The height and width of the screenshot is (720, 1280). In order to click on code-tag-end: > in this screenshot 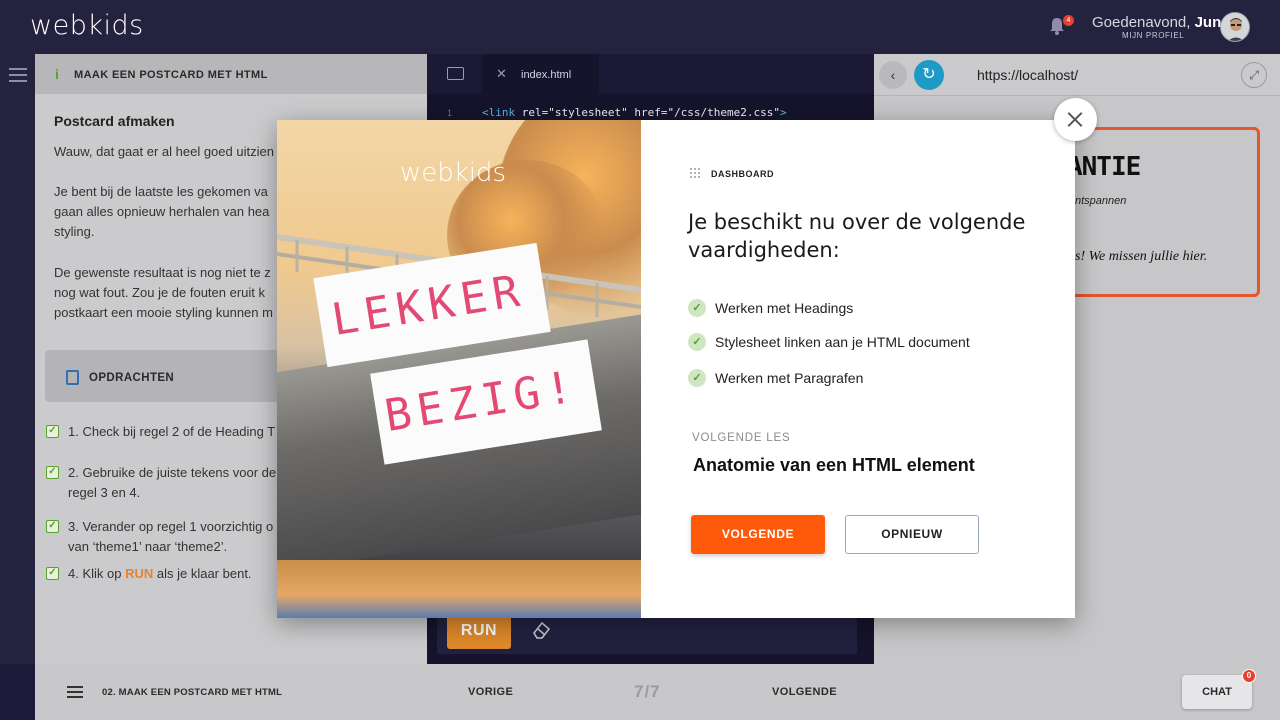, I will do `click(783, 112)`.